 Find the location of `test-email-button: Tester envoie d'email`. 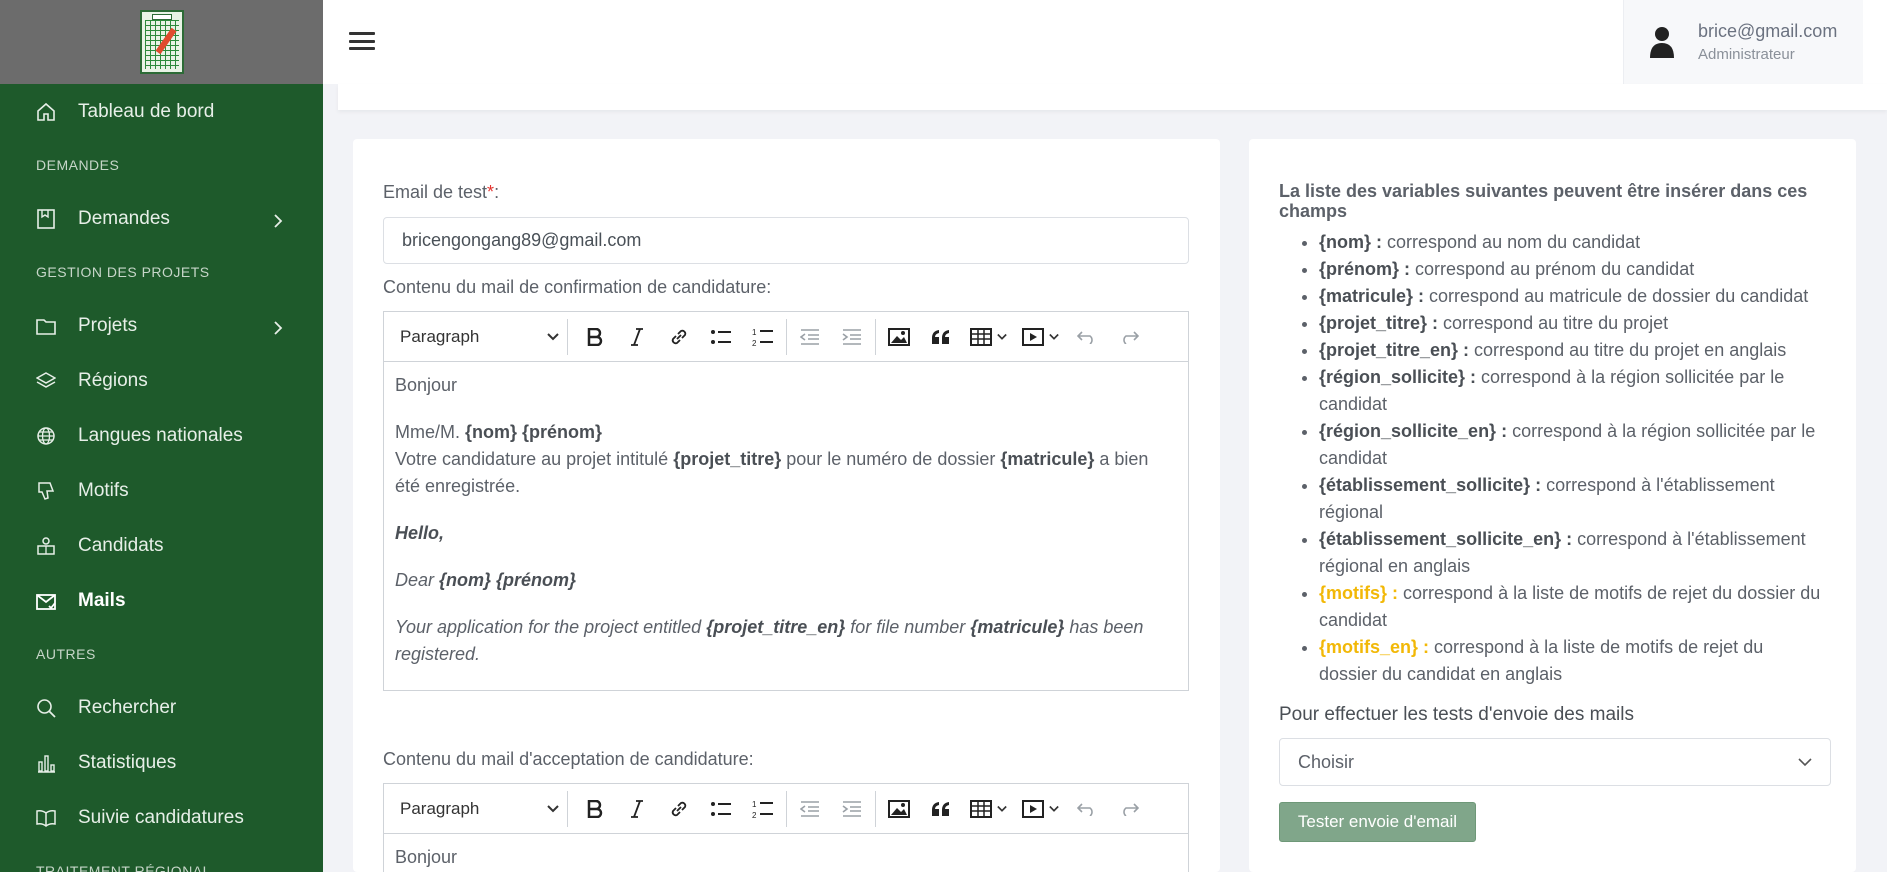

test-email-button: Tester envoie d'email is located at coordinates (1377, 822).